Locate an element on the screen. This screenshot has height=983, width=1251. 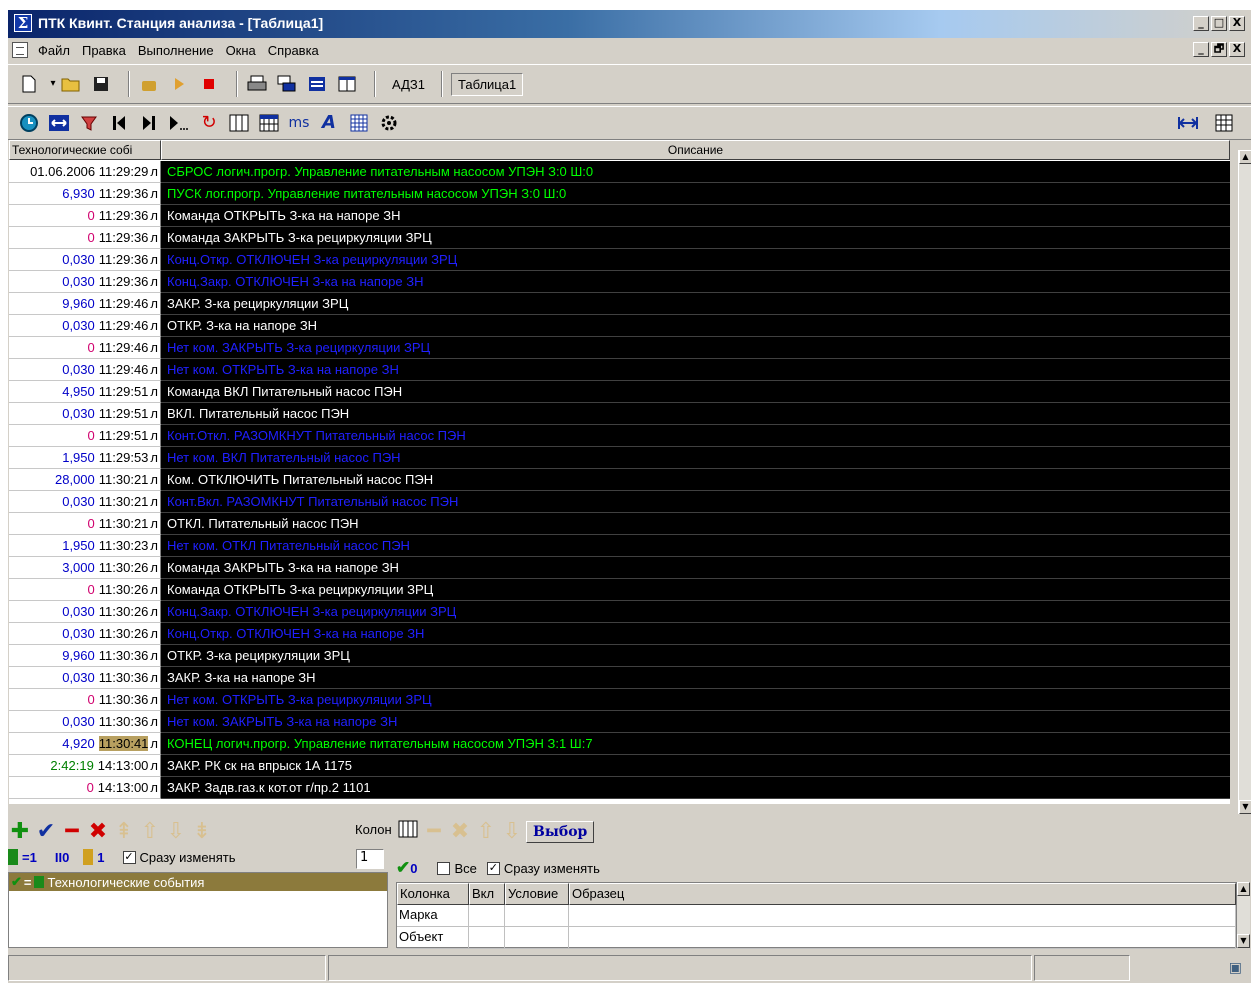
event-description-cell: Команда ЗАКРЫТЬ З-ка рециркуляции ЗРЦ is located at coordinates (695, 238).